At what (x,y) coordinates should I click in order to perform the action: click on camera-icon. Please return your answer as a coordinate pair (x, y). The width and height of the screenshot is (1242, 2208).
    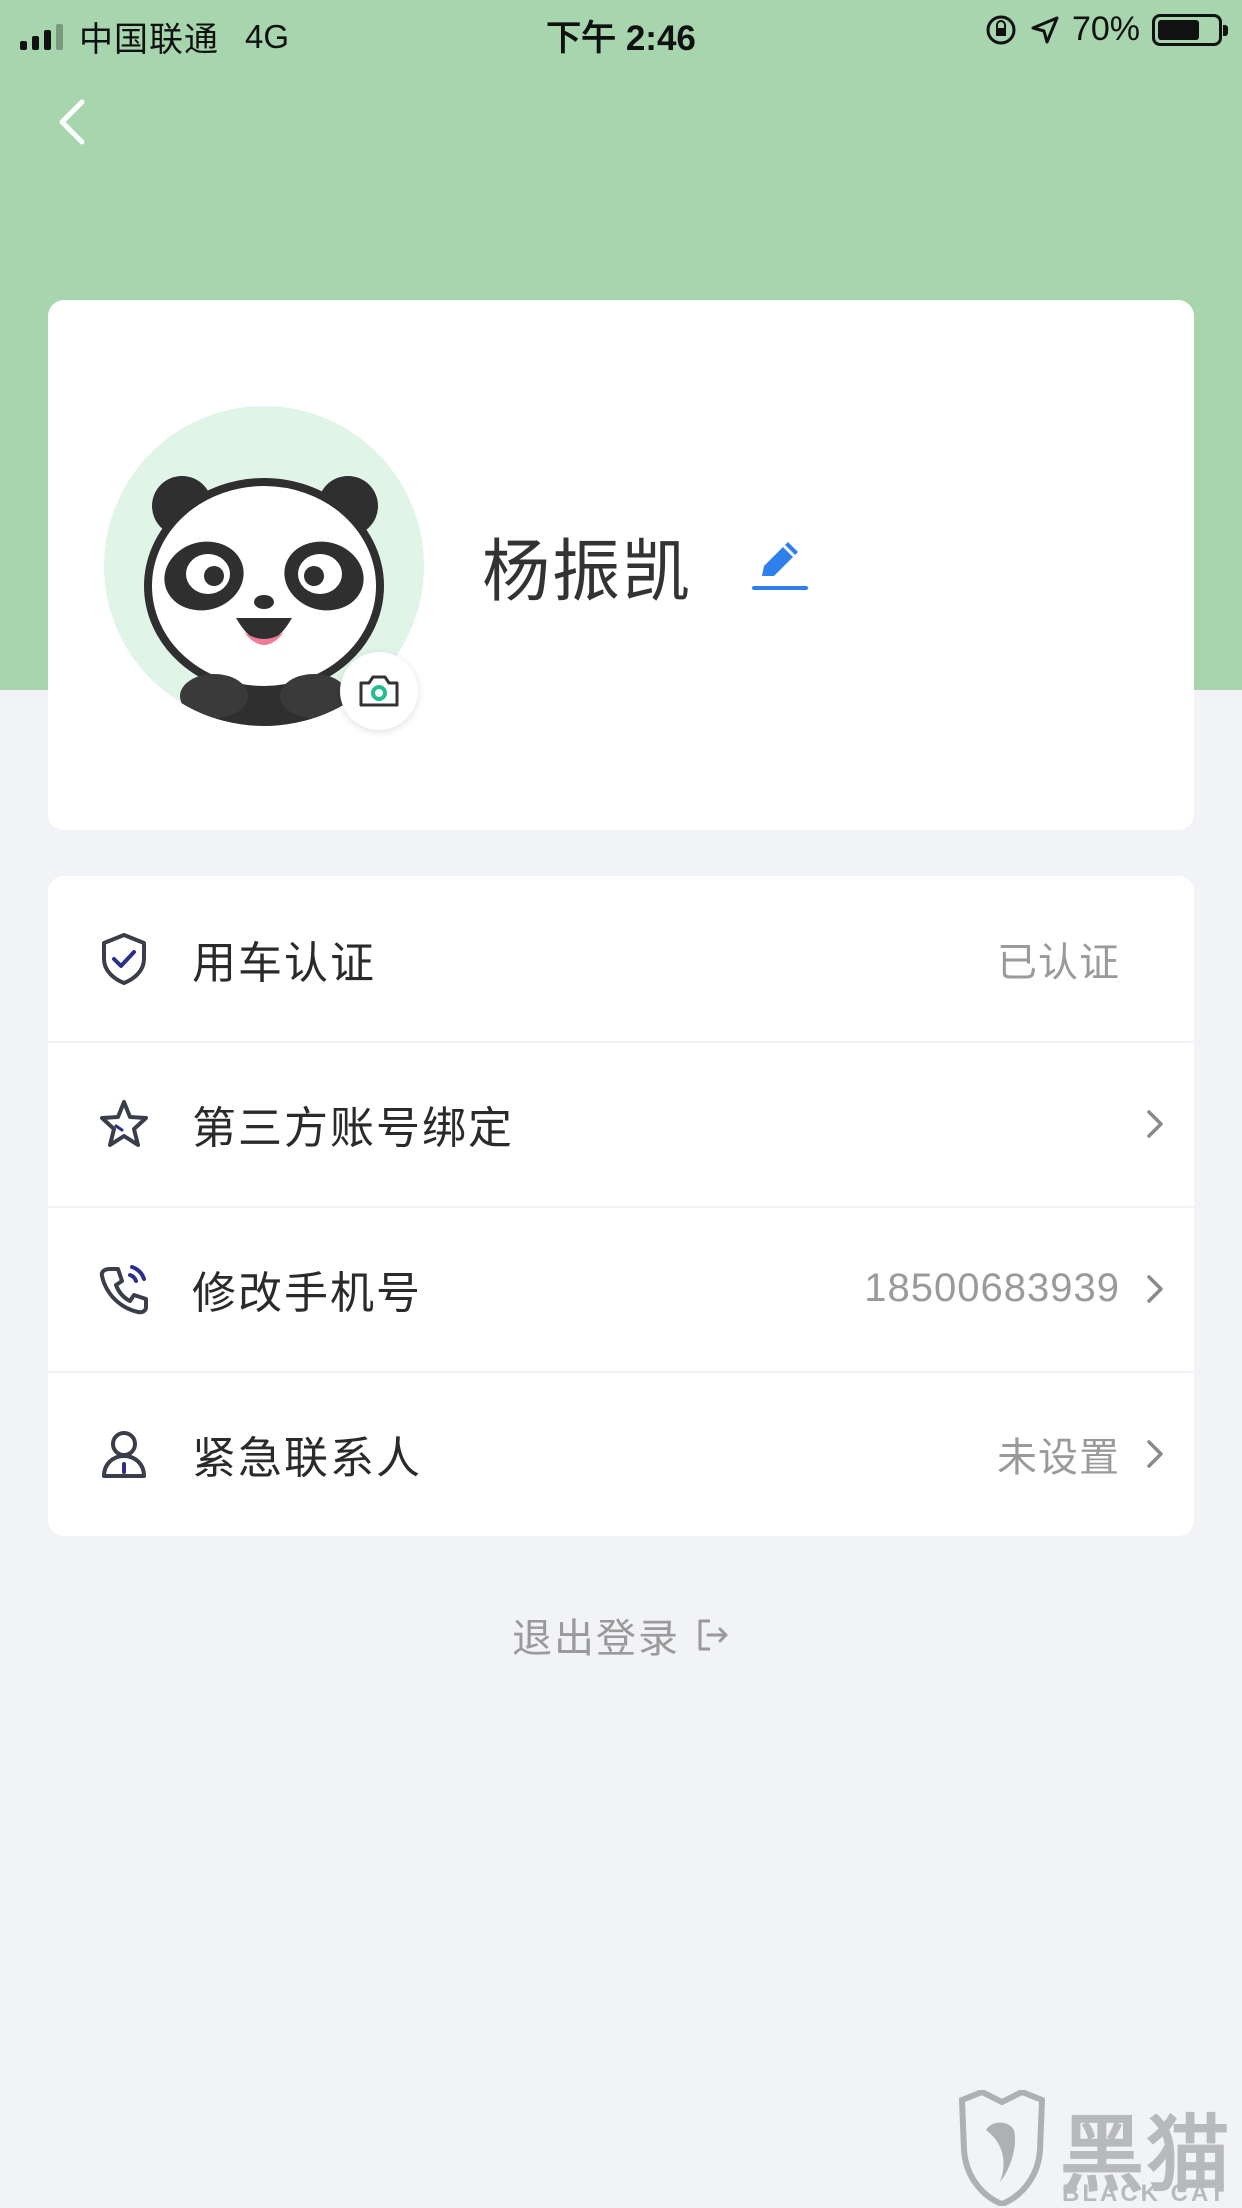
    Looking at the image, I should click on (379, 691).